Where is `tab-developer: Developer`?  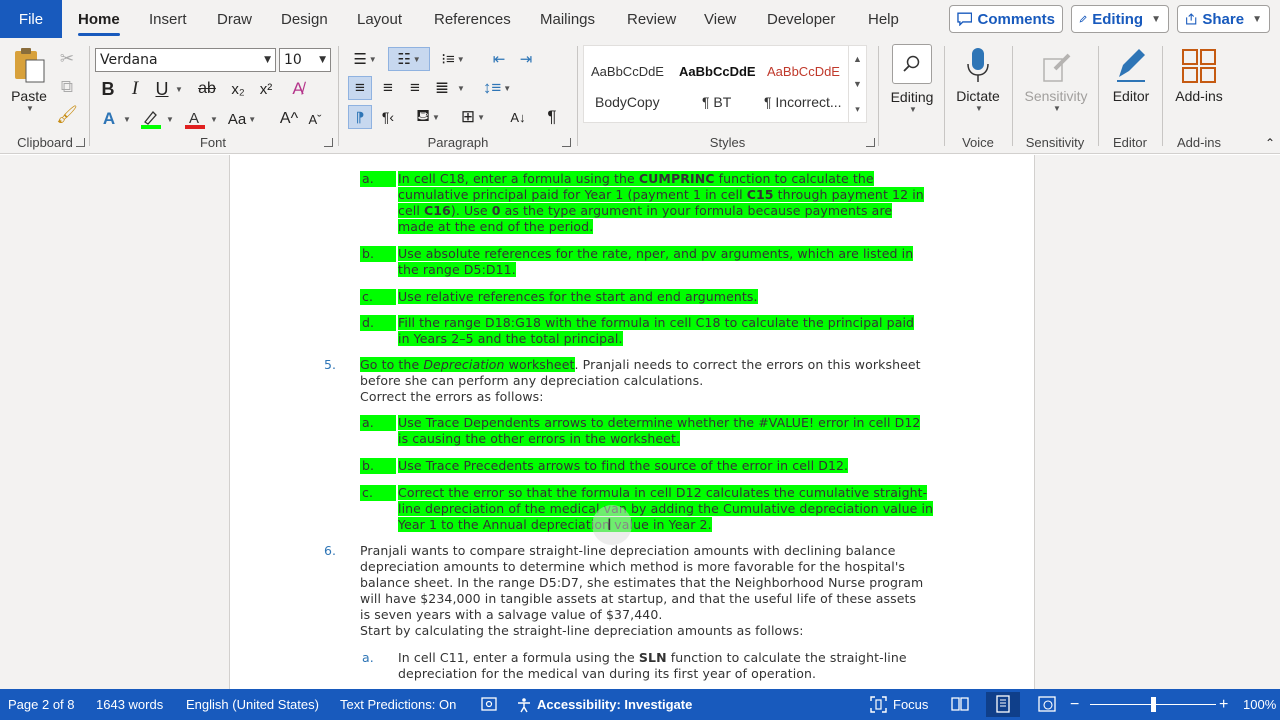
tab-developer: Developer is located at coordinates (801, 19).